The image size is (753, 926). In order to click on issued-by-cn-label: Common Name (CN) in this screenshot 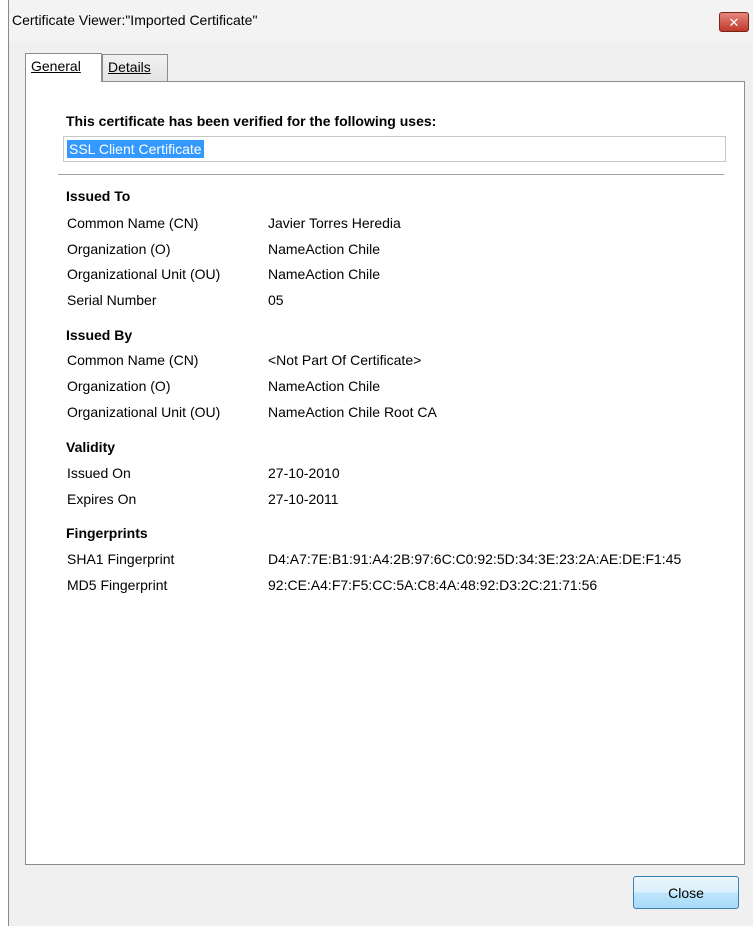, I will do `click(133, 360)`.